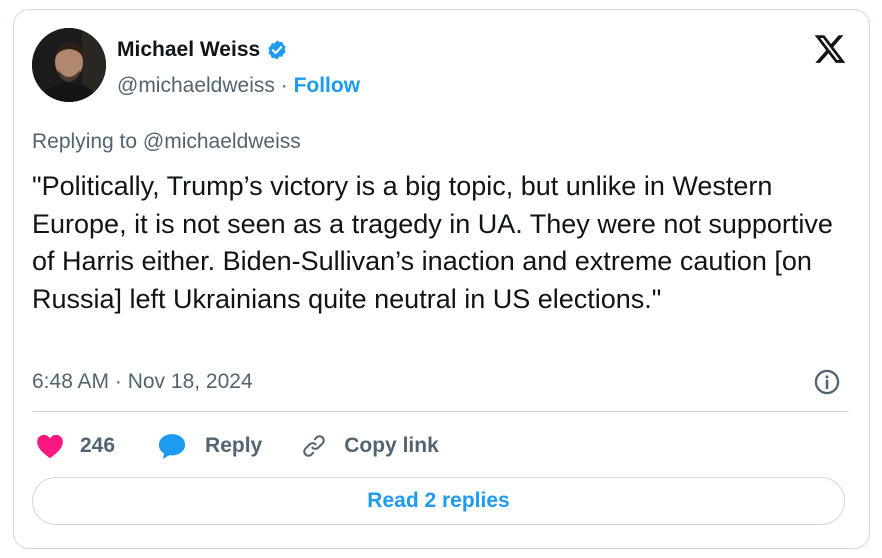  What do you see at coordinates (314, 446) in the screenshot?
I see `link-icon` at bounding box center [314, 446].